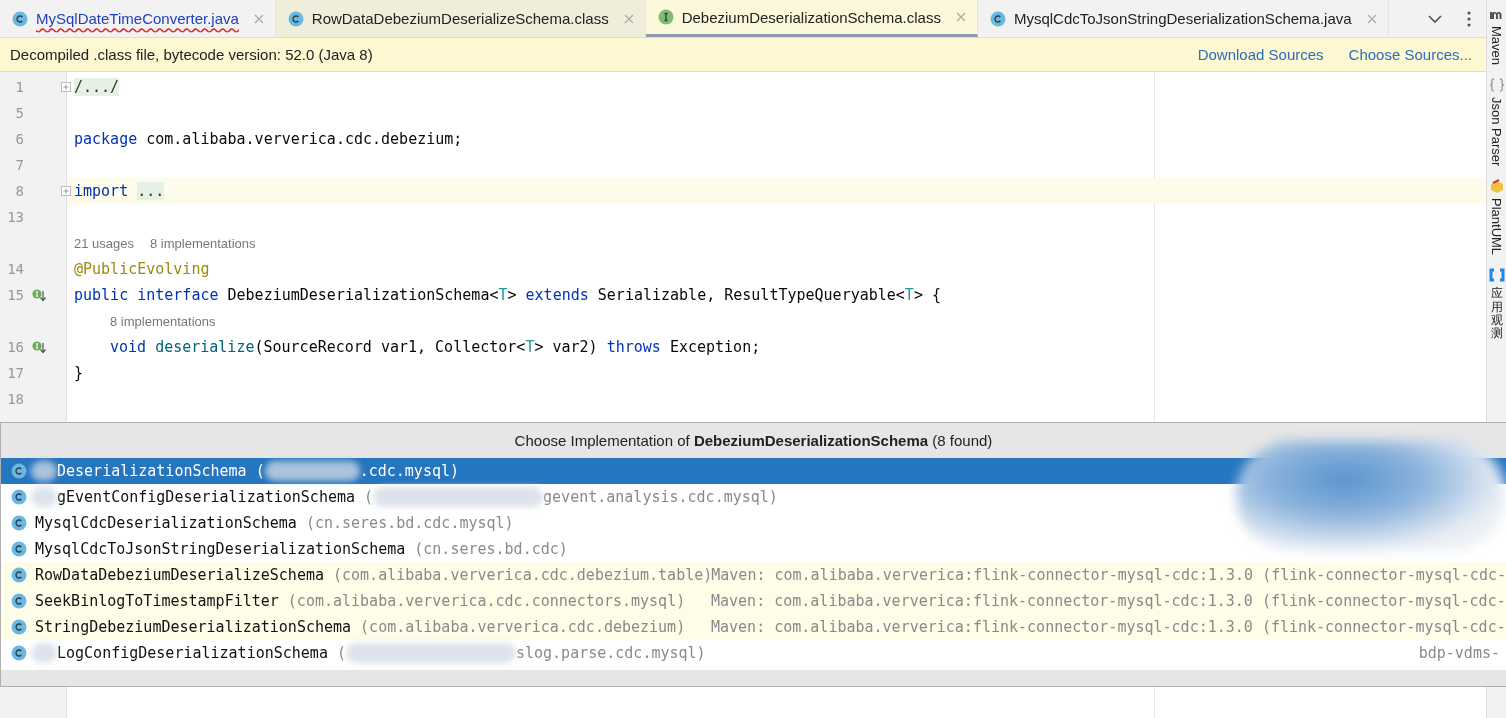 The image size is (1506, 718). I want to click on code-text: >, so click(512, 295).